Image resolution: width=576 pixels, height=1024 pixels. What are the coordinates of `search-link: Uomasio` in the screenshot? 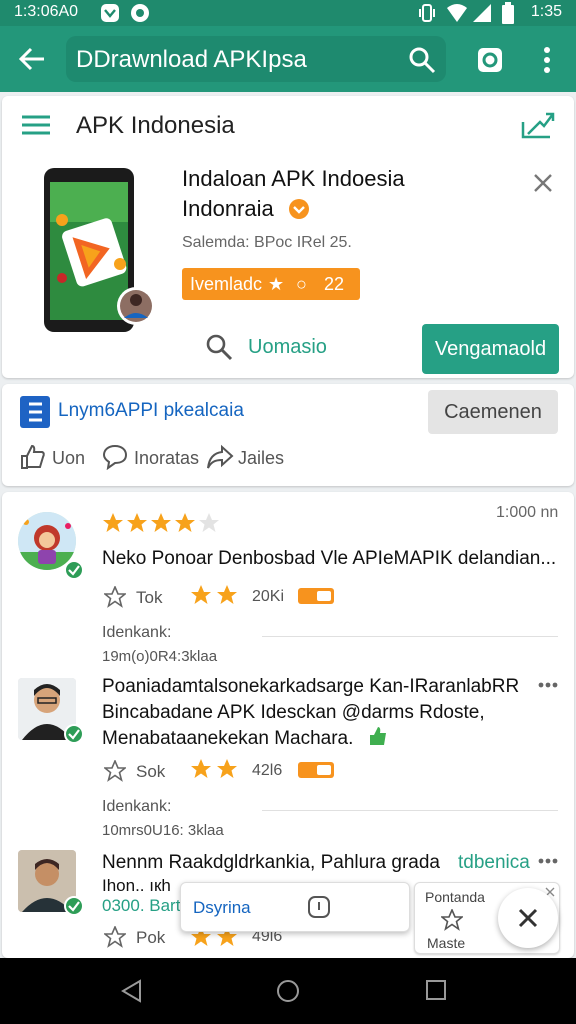 It's located at (287, 347).